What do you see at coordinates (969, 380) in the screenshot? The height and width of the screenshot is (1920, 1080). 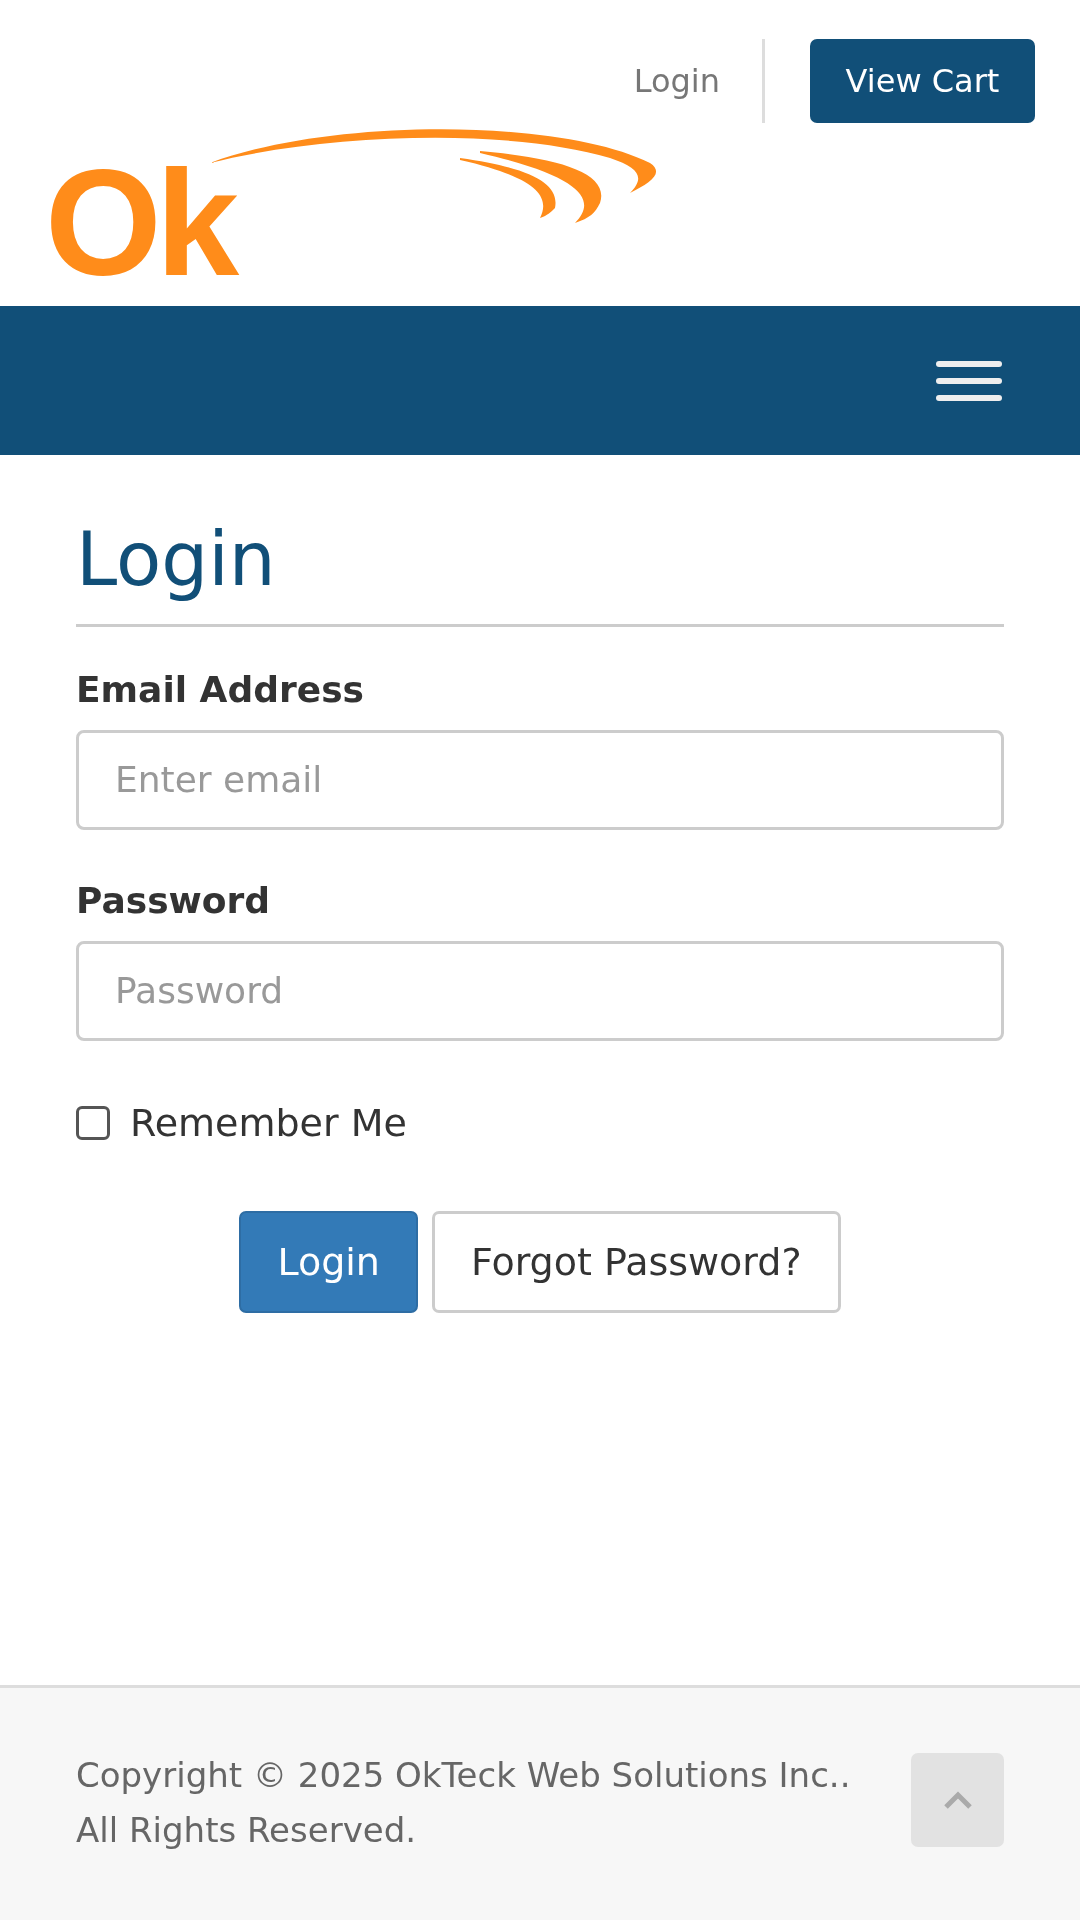 I see `menu-icon` at bounding box center [969, 380].